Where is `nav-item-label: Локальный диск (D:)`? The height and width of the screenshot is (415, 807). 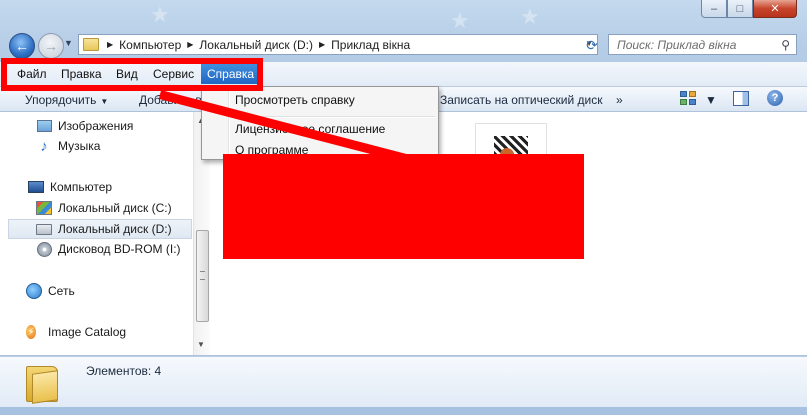
nav-item-label: Локальный диск (D:) is located at coordinates (115, 229).